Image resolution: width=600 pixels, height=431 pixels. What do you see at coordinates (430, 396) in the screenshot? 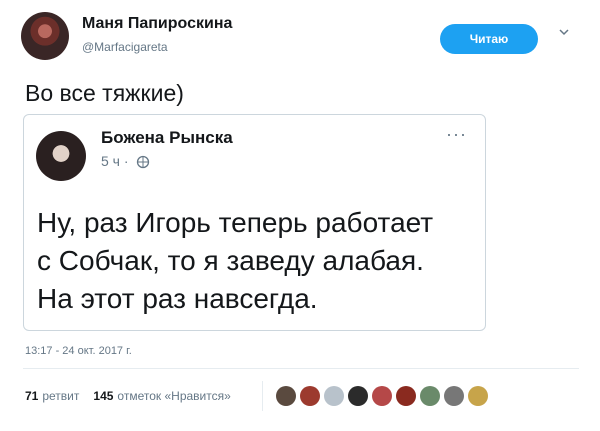
I see `avatar-7-icon` at bounding box center [430, 396].